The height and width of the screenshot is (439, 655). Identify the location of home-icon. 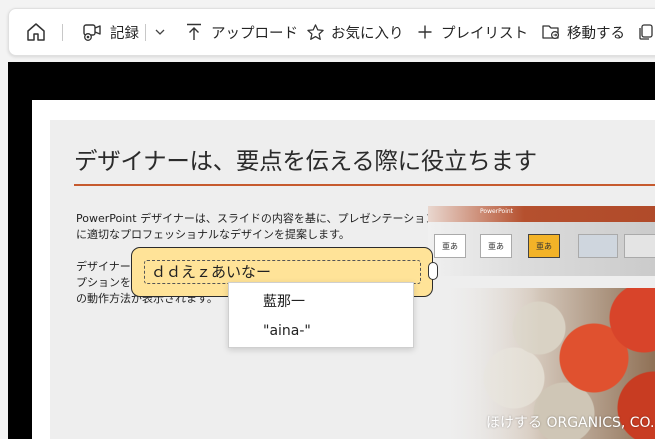
(36, 32).